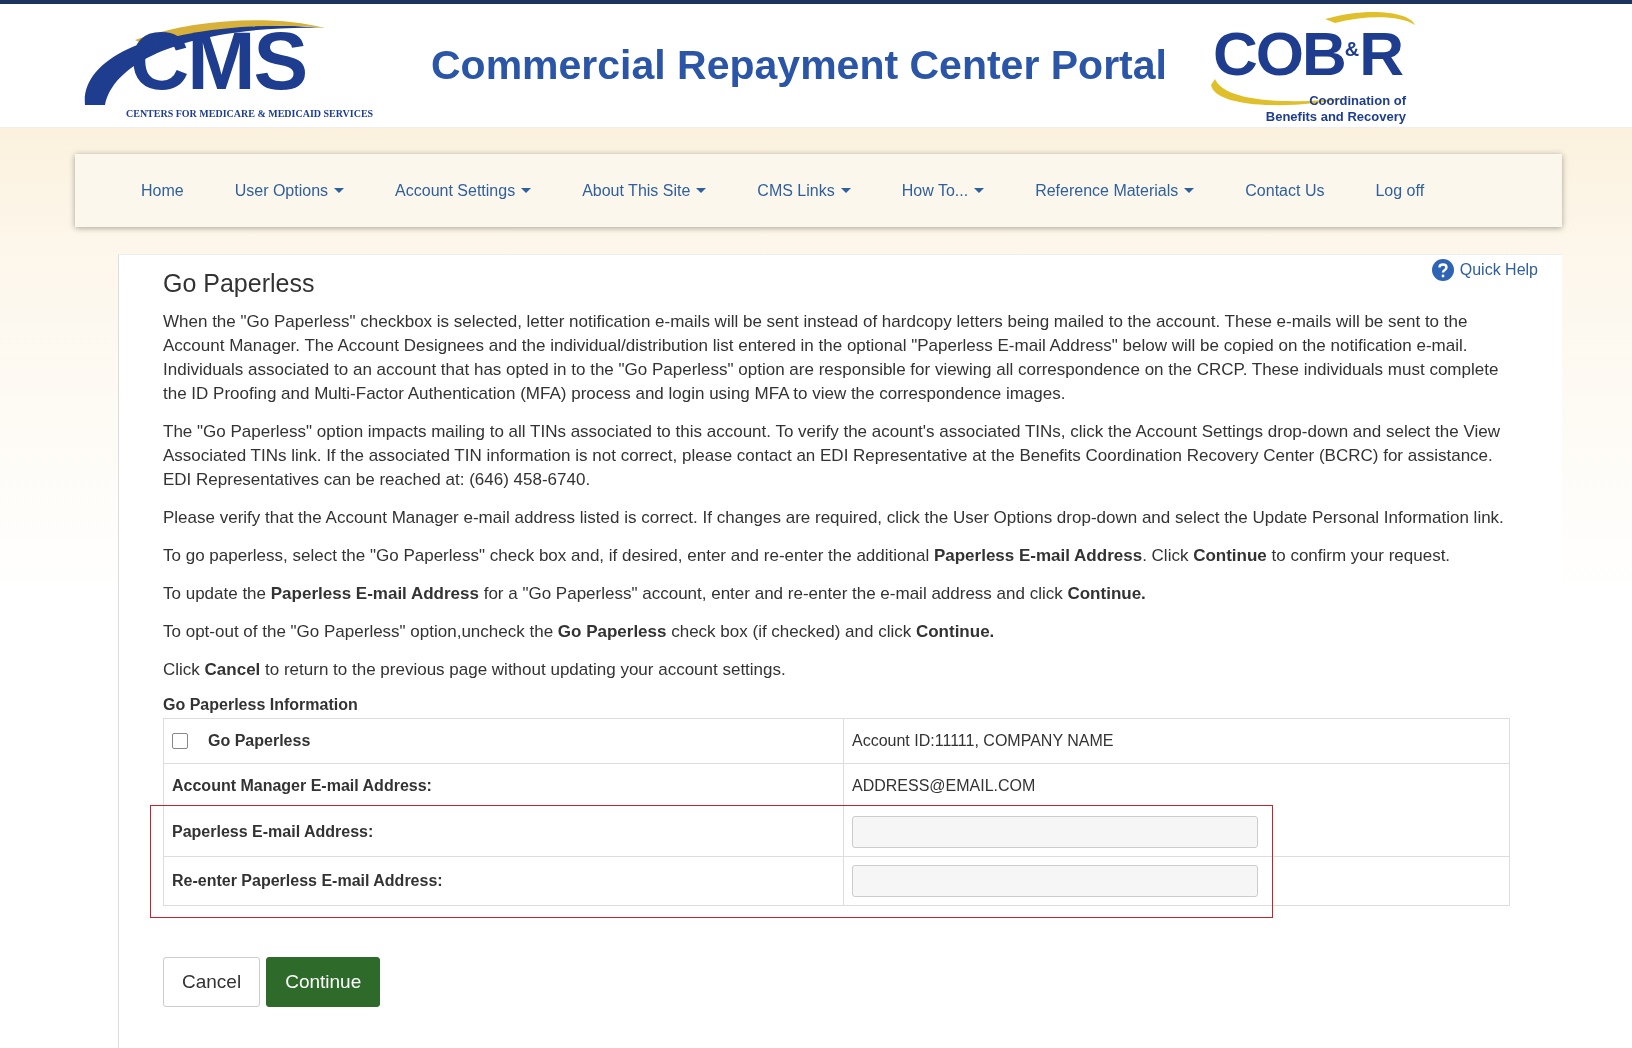  What do you see at coordinates (832, 456) in the screenshot?
I see `paragraph: The "Go Paperless" option impacts mailing to all TINs associated to this account. To verify the acount's associated TINs, click the Account Settings drop-down and select the View Associated TINs link. If the associated TIN information is not correct, please contact an EDI Representative at the Benefits Coordination Recovery Center (BCRC) for assistance. EDI Representatives can be reached at: (646) 458-6740.` at bounding box center [832, 456].